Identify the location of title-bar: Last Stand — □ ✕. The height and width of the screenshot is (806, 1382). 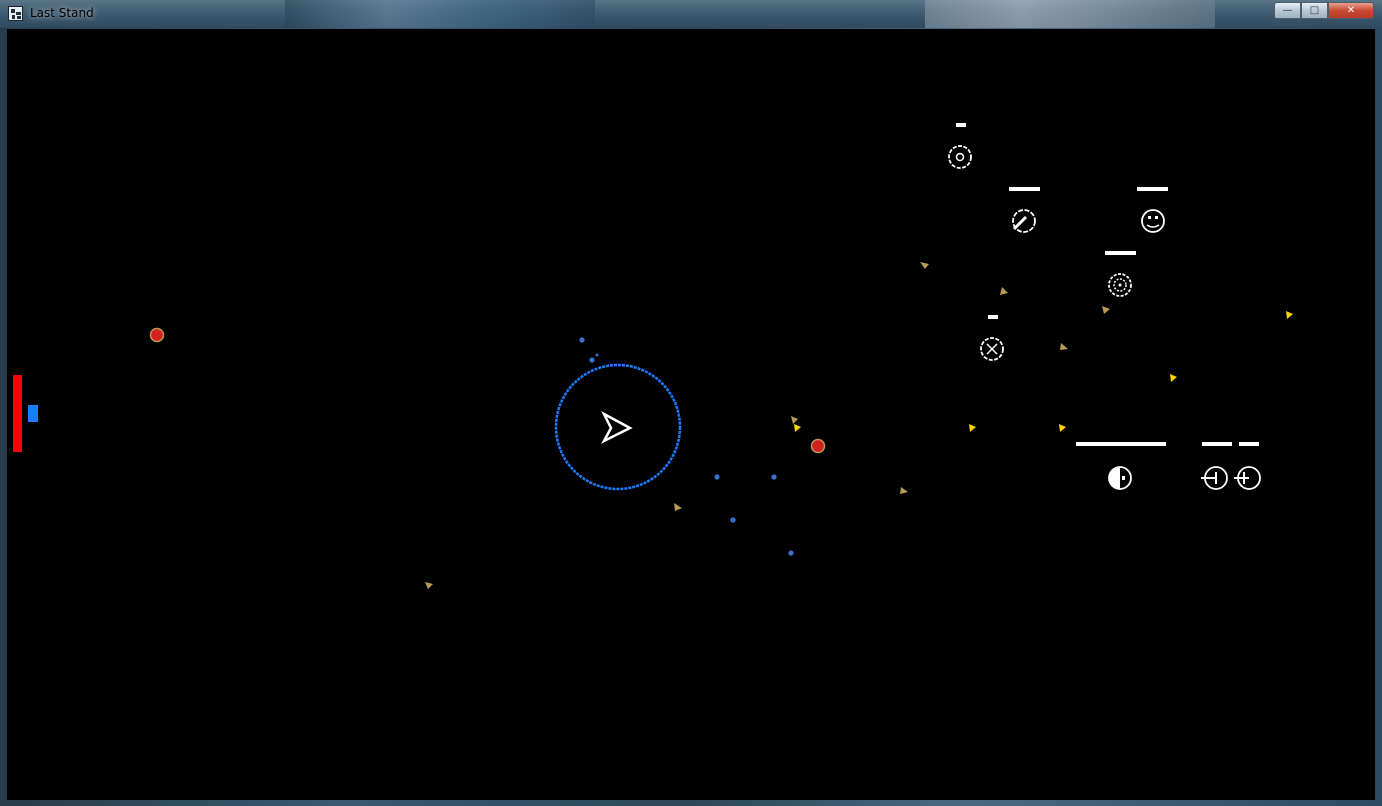
(691, 14).